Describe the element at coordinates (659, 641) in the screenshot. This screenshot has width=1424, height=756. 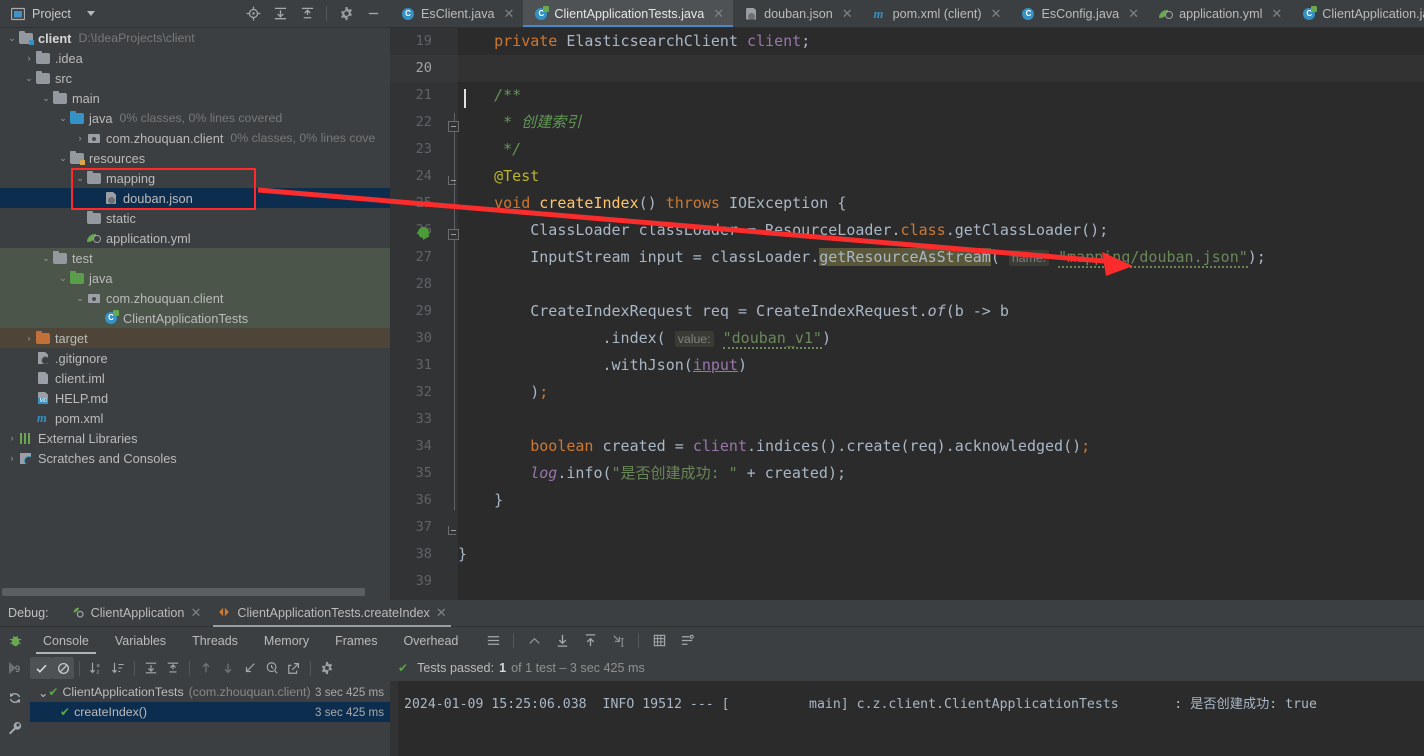
I see `grid-view-icon` at that location.